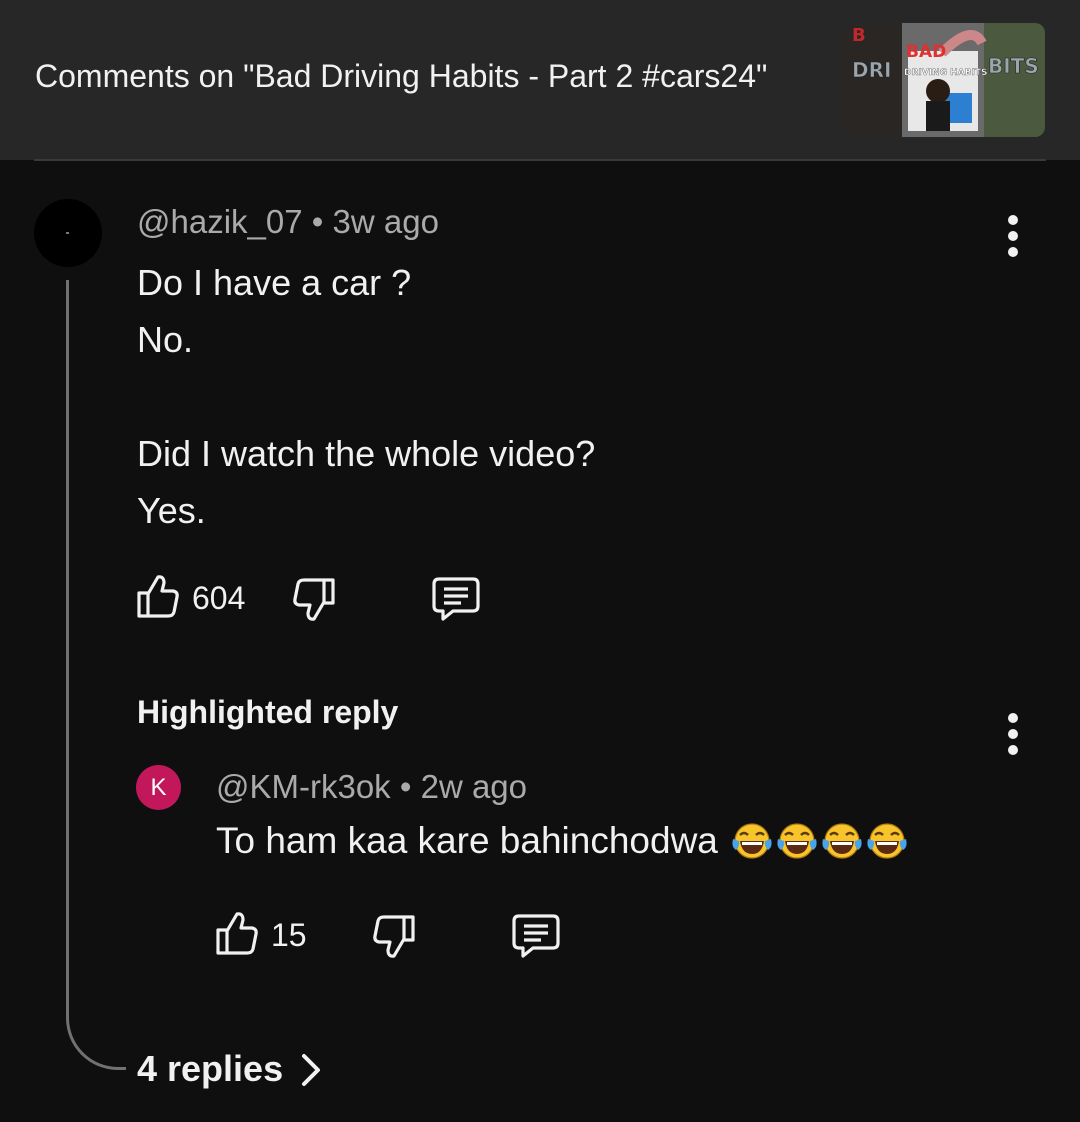  Describe the element at coordinates (540, 160) in the screenshot. I see `header-divider` at that location.